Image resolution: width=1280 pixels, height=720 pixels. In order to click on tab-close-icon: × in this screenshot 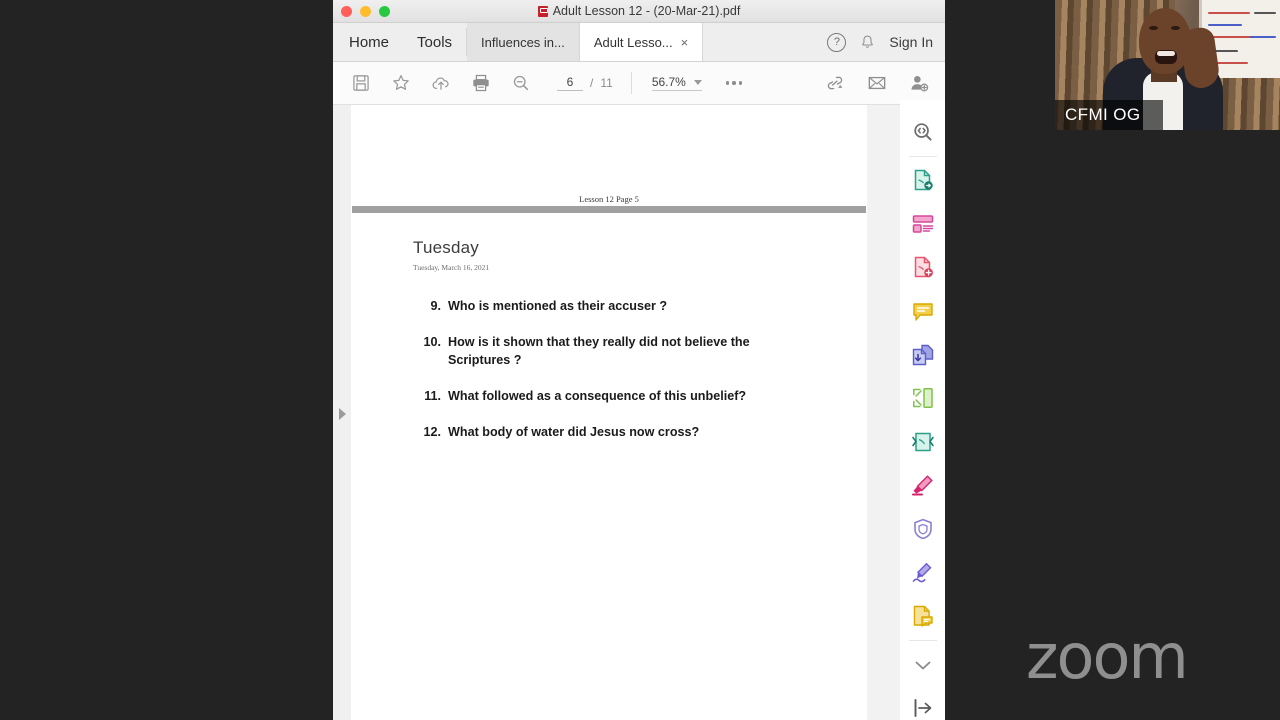, I will do `click(685, 42)`.